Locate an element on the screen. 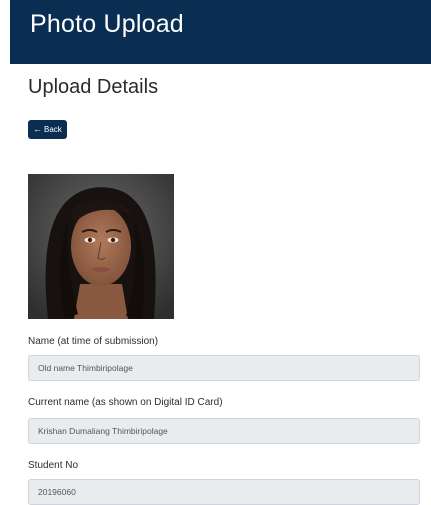 Image resolution: width=431 pixels, height=505 pixels. uploaded-photo is located at coordinates (101, 246).